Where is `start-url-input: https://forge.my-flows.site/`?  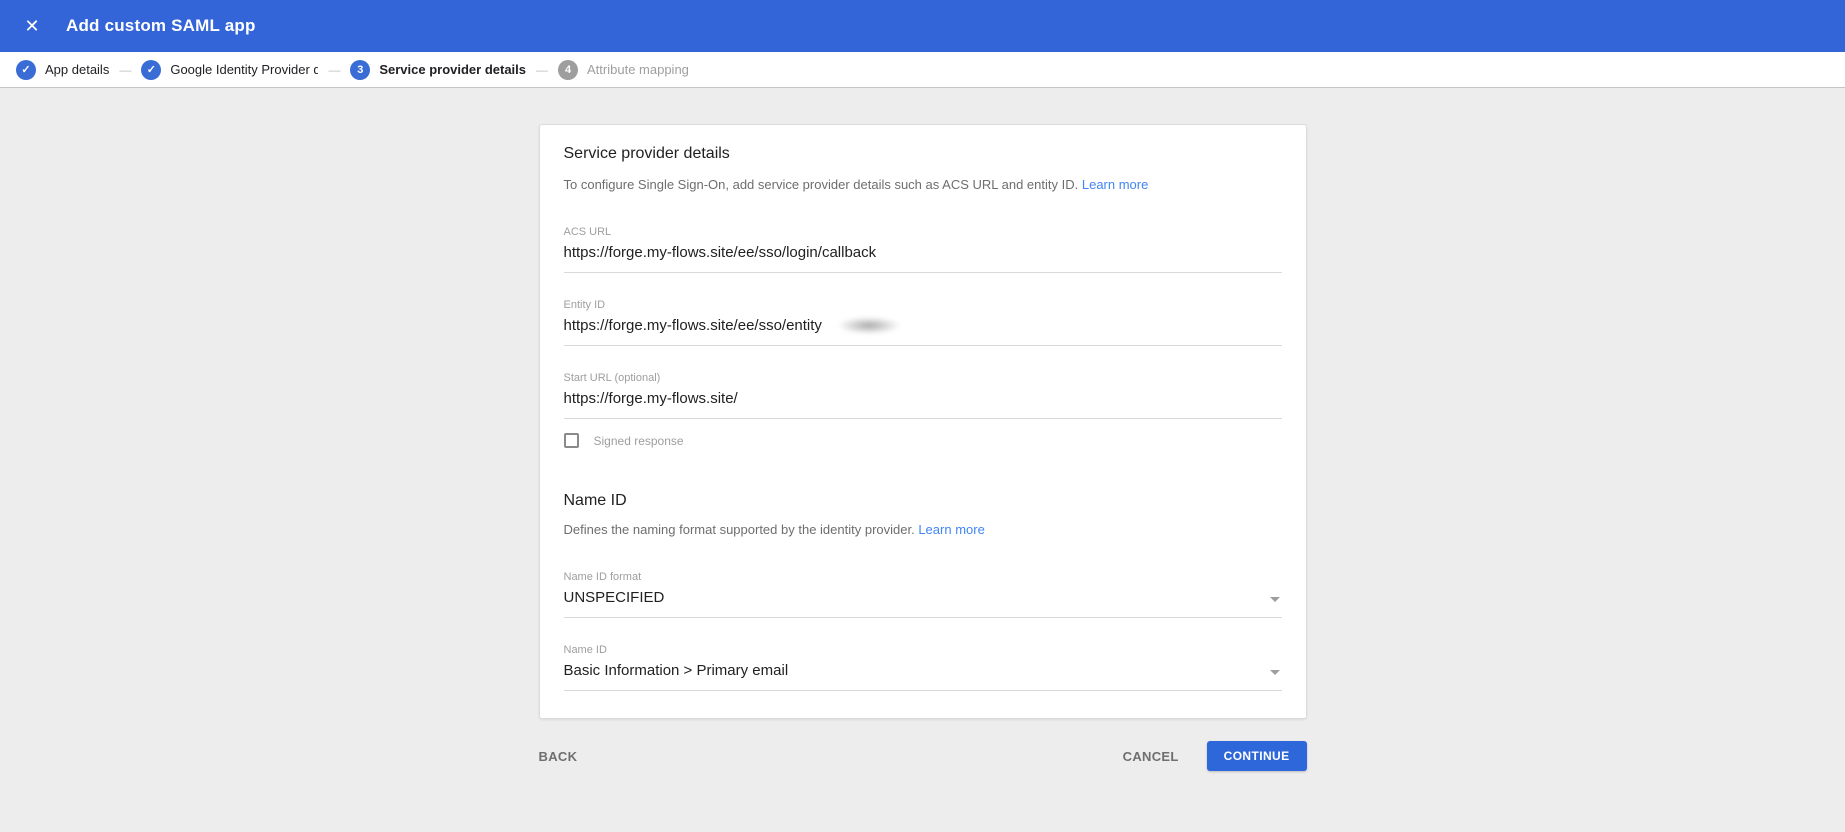
start-url-input: https://forge.my-flows.site/ is located at coordinates (922, 404).